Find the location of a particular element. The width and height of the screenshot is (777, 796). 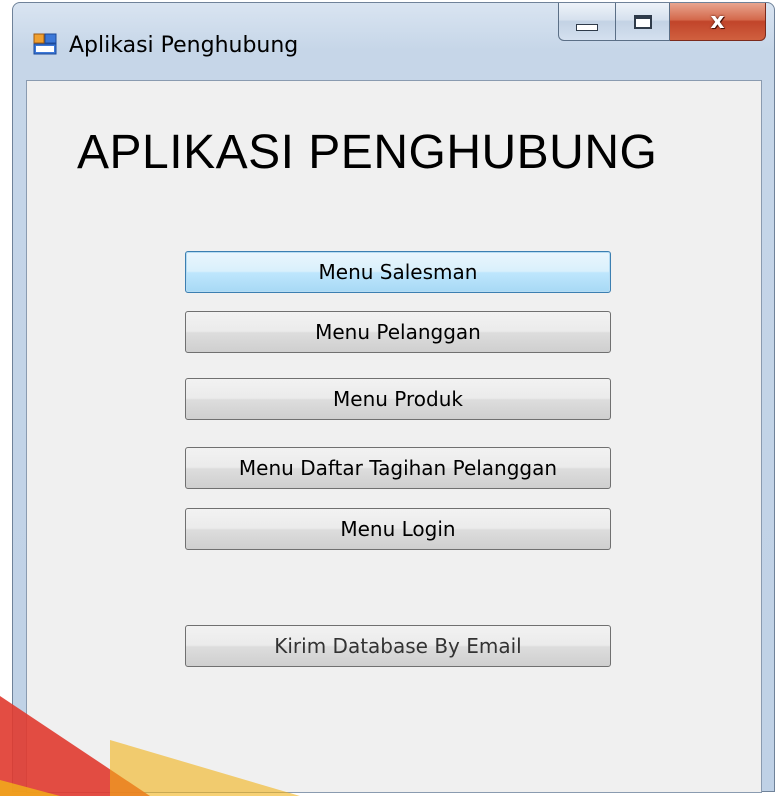

menu-pelanggan-button: Menu Pelanggan is located at coordinates (398, 332).